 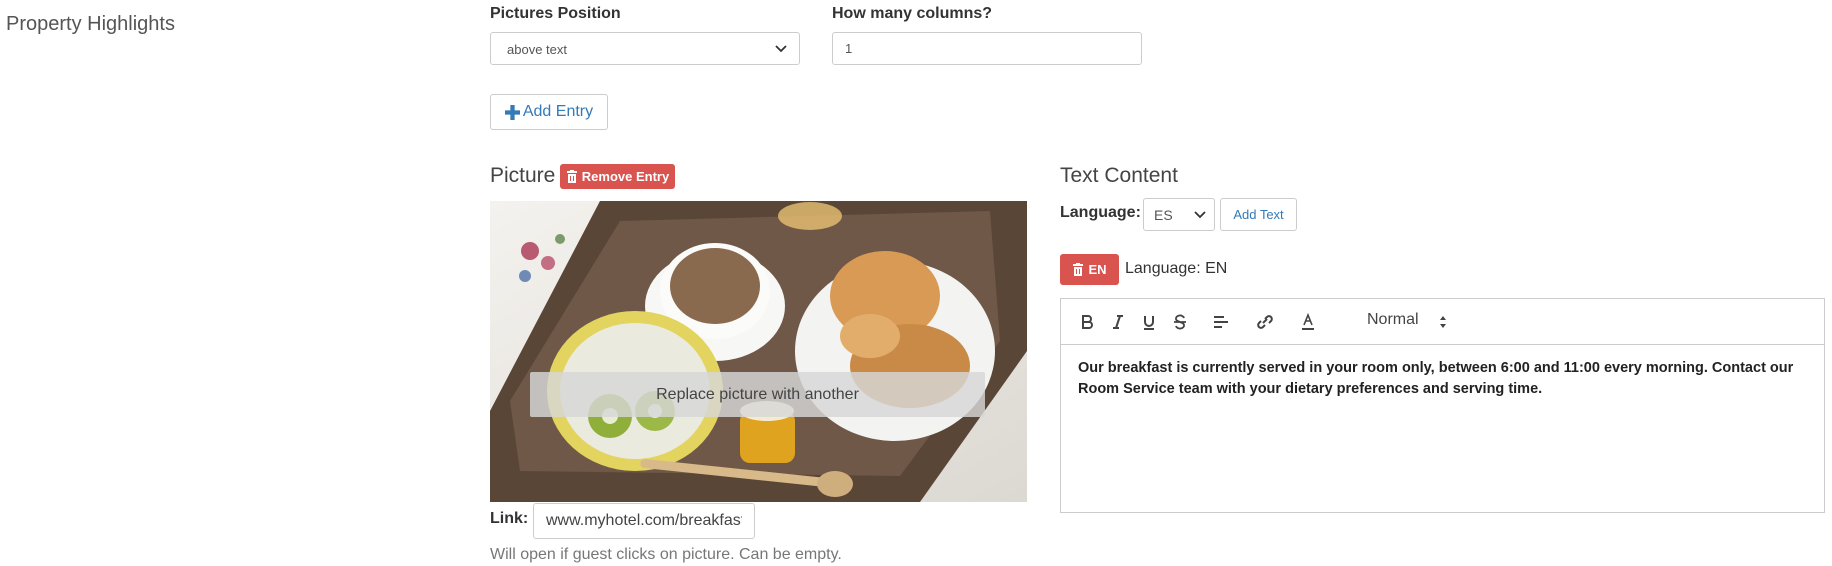 I want to click on italic-button, so click(x=1118, y=322).